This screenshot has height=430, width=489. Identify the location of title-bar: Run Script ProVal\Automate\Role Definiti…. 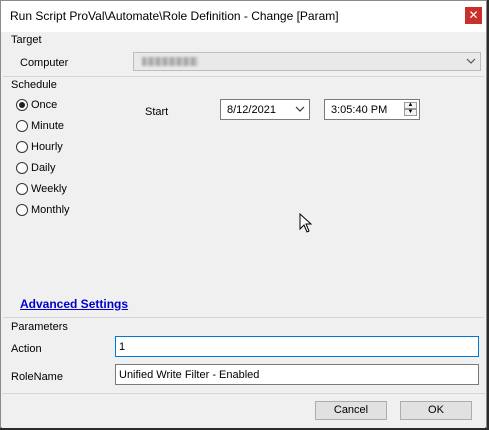
(243, 16).